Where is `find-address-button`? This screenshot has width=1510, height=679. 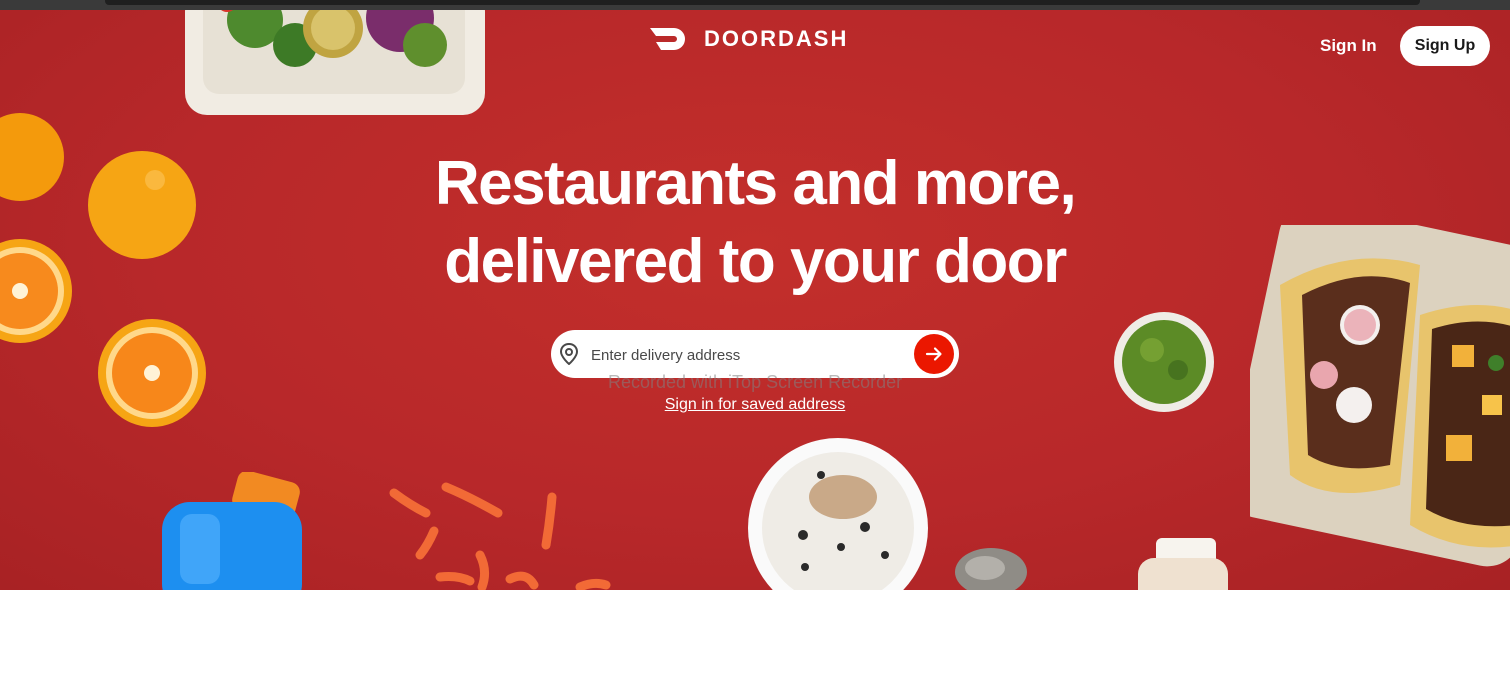
find-address-button is located at coordinates (934, 354).